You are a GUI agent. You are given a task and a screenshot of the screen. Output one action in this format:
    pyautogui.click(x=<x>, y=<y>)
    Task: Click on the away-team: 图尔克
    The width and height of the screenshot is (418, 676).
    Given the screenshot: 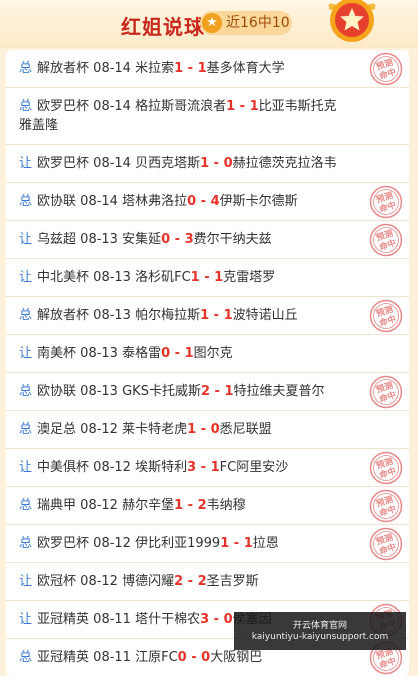 What is the action you would take?
    pyautogui.click(x=213, y=353)
    